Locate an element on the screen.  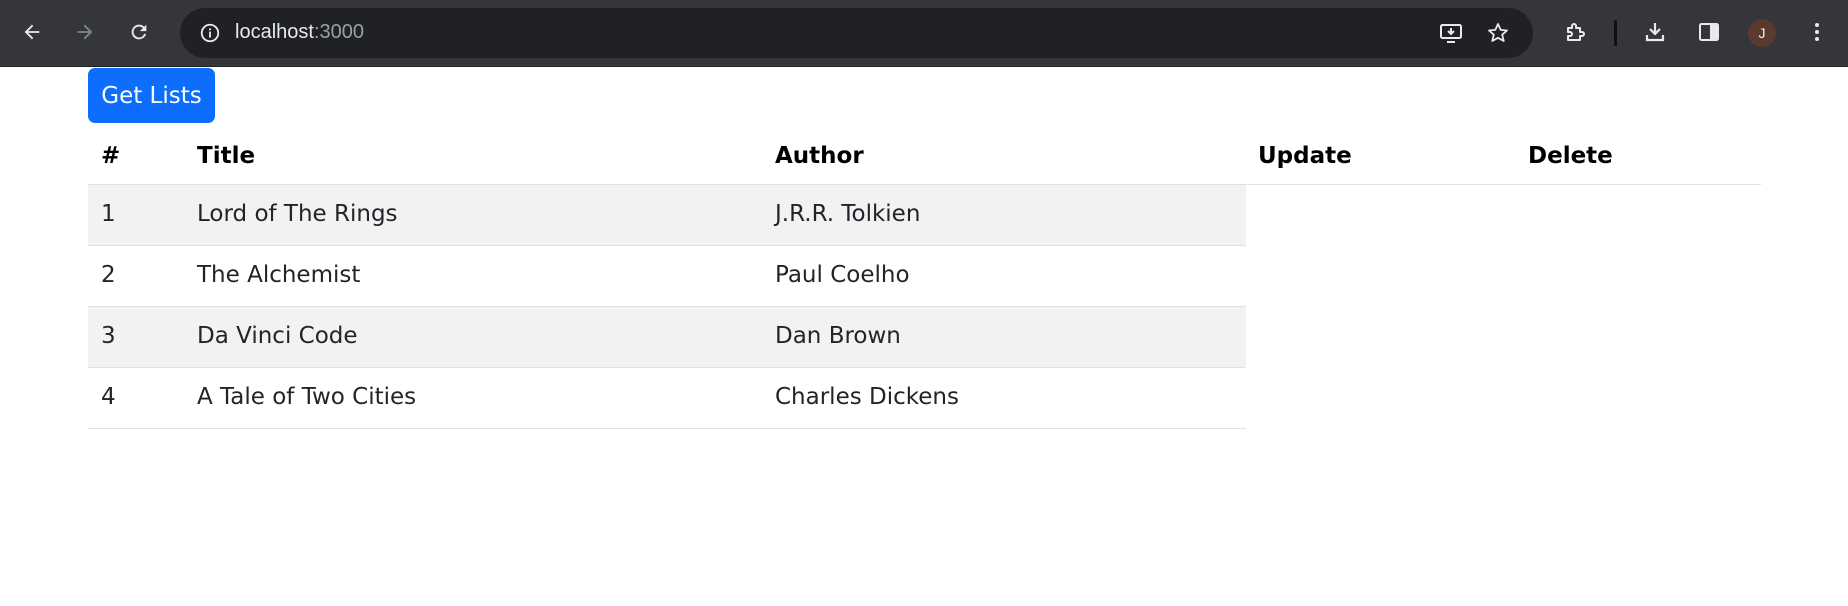
extensions-button is located at coordinates (1575, 32).